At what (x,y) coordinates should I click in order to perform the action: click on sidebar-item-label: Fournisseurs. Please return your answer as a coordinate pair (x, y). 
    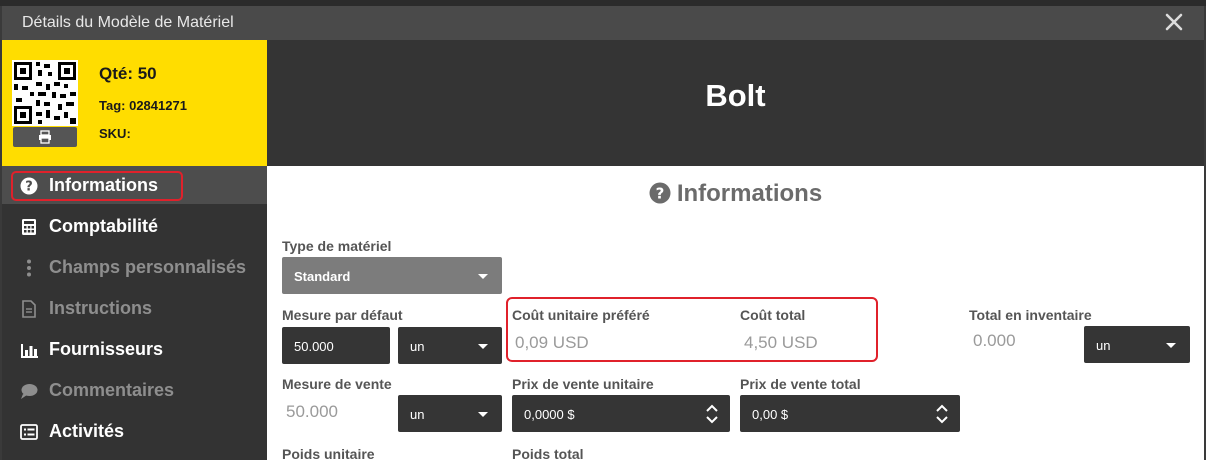
    Looking at the image, I should click on (106, 349).